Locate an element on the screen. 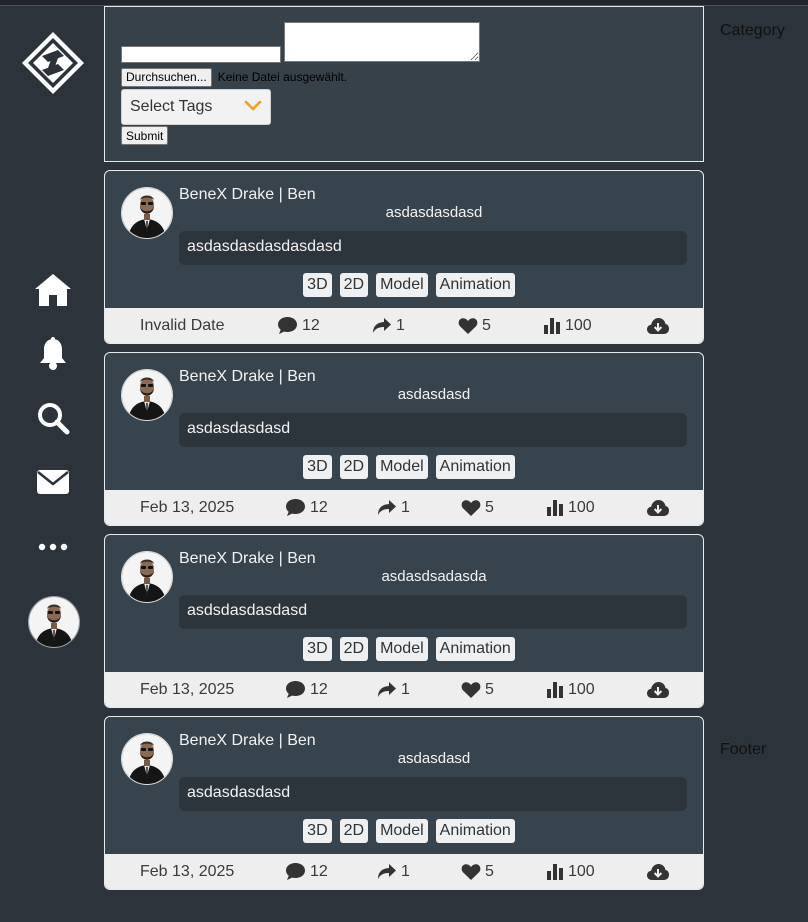 Image resolution: width=808 pixels, height=922 pixels. bell-icon is located at coordinates (53, 354).